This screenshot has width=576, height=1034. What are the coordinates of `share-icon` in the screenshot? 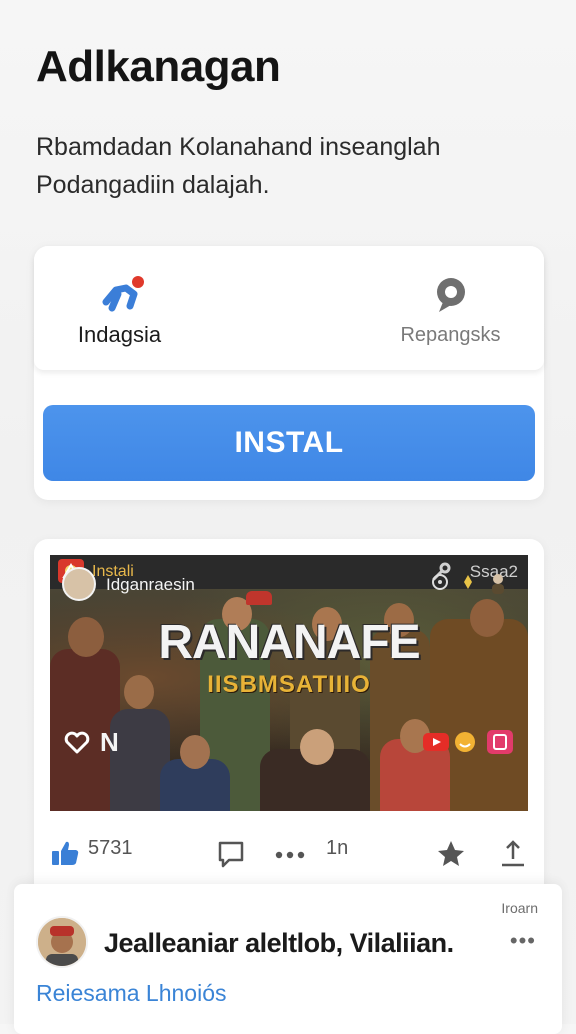 It's located at (513, 853).